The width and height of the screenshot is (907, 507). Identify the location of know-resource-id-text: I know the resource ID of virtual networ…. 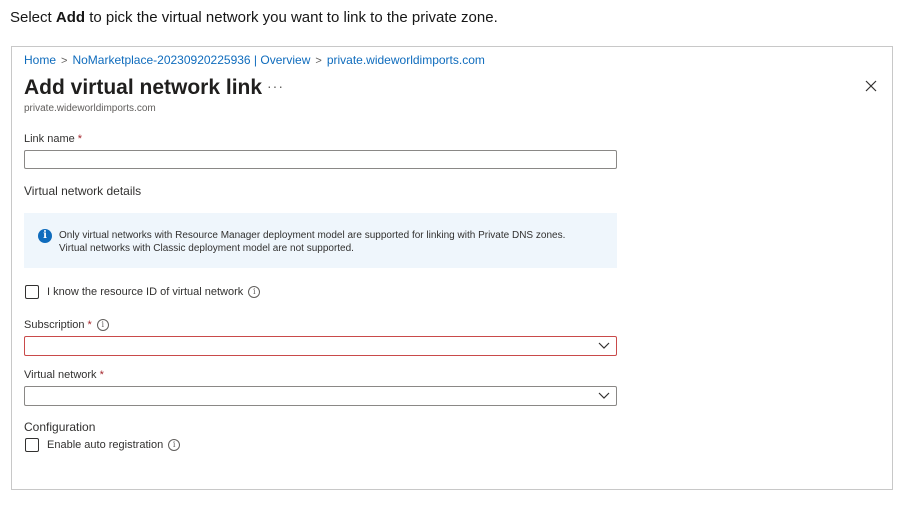
(145, 292).